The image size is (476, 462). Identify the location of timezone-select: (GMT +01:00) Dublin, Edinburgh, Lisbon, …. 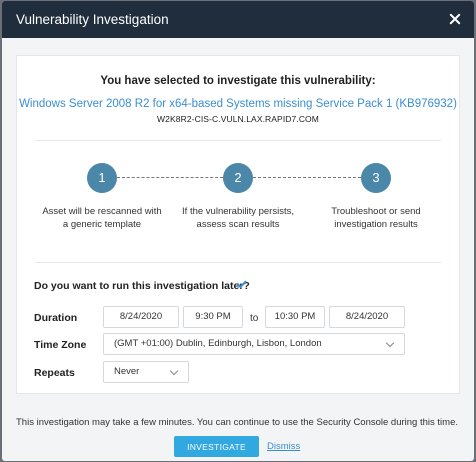
(254, 344).